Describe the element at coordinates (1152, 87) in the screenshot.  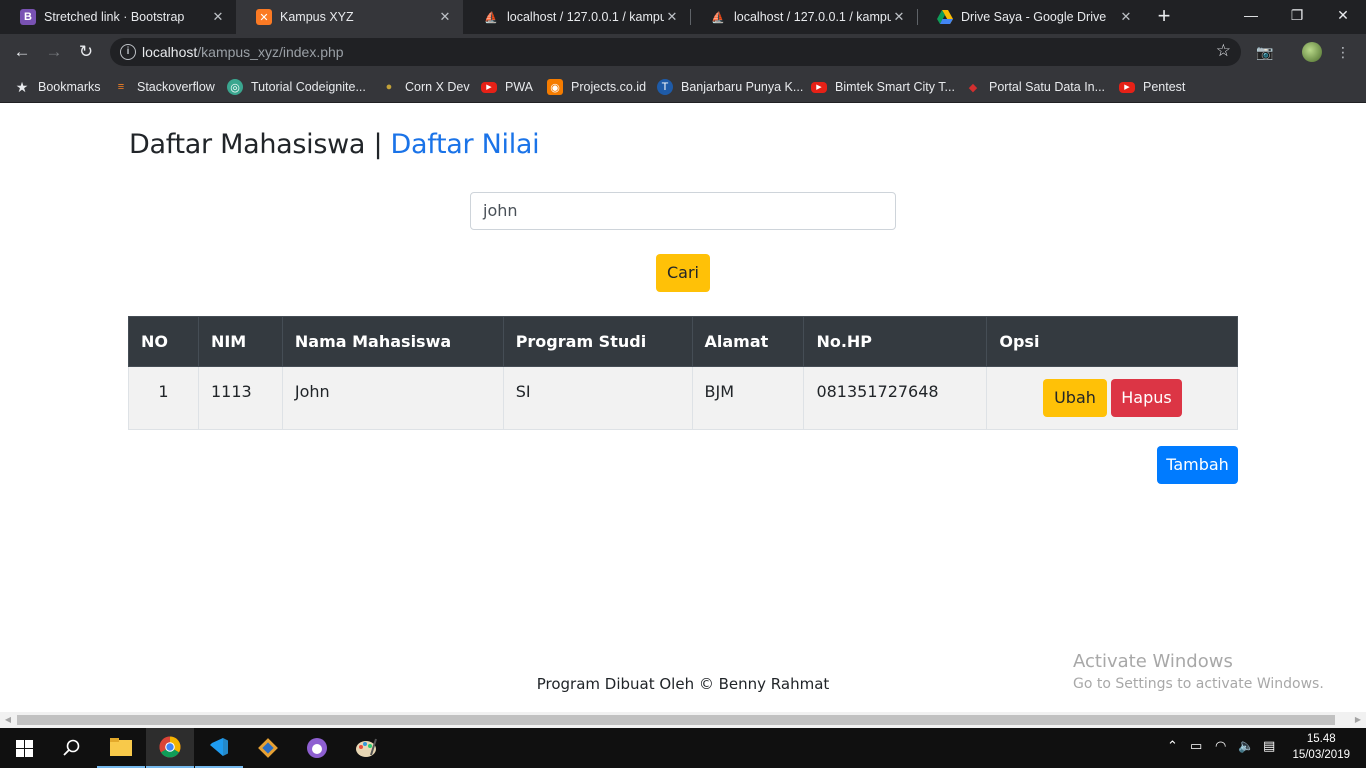
I see `bookmark-pentest: ▶ Pentest` at that location.